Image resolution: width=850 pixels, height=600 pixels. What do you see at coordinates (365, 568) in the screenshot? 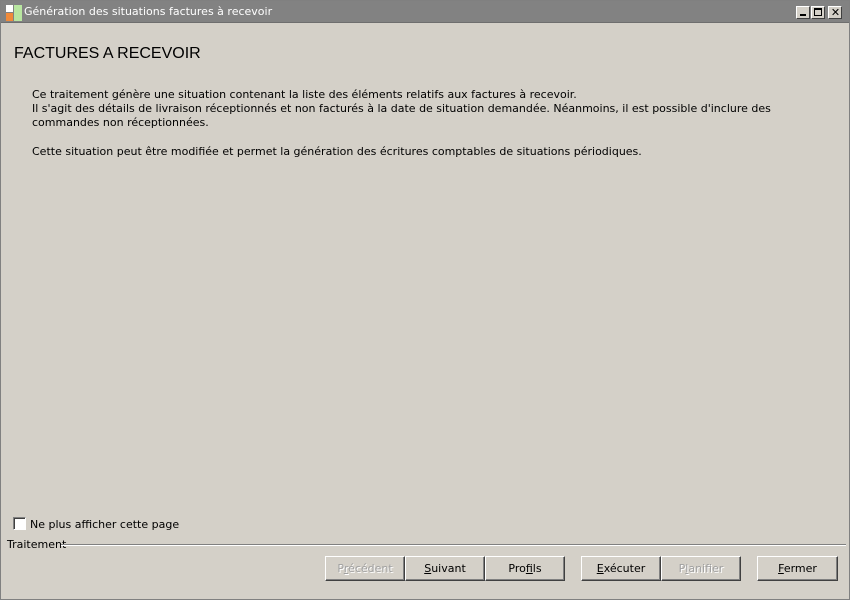
I see `previous-button: Précédent` at bounding box center [365, 568].